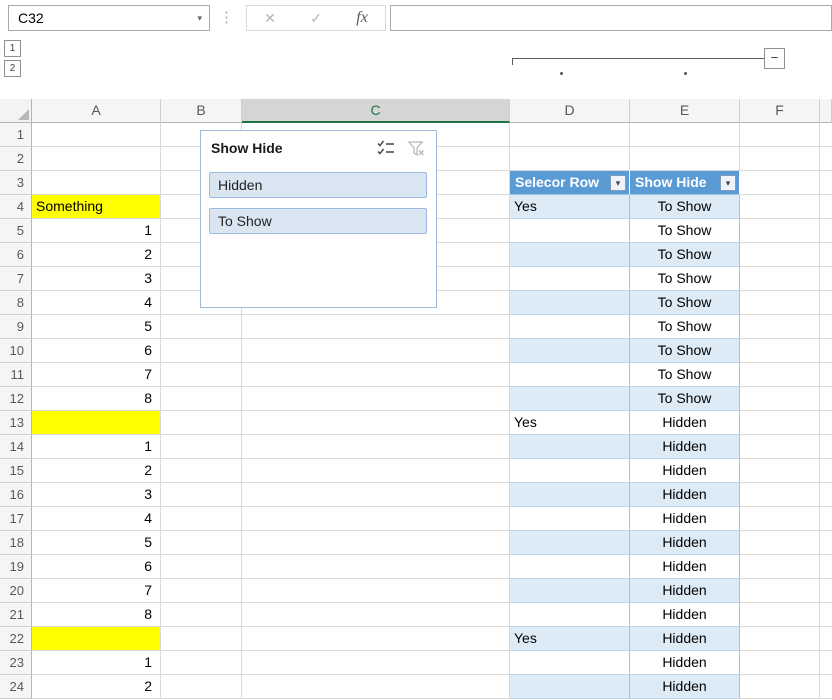 This screenshot has height=700, width=832. Describe the element at coordinates (685, 183) in the screenshot. I see `table-header-show-hide: Show Hide ▾` at that location.